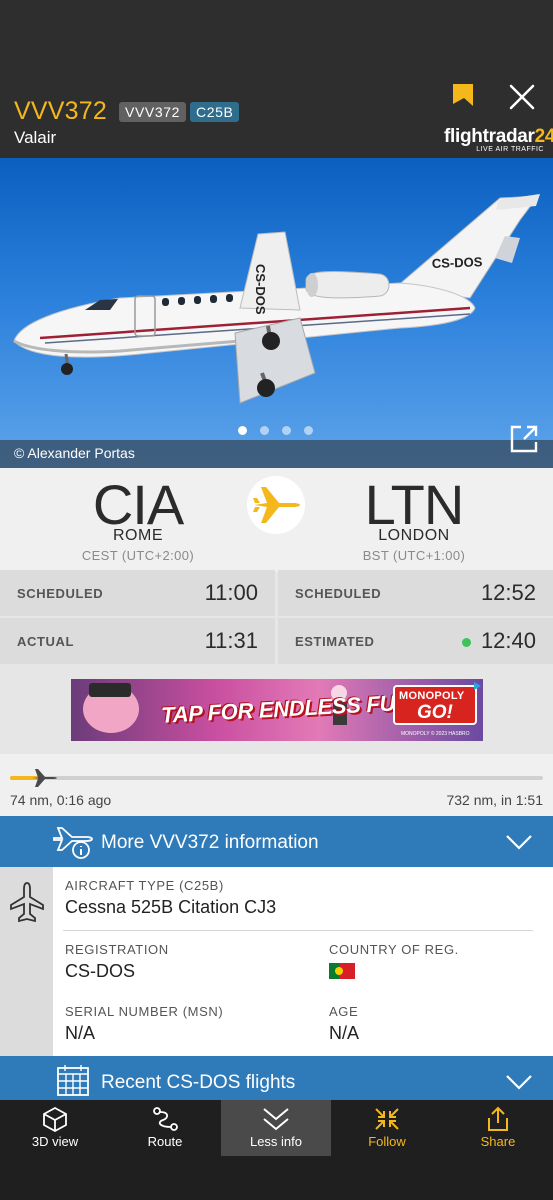  Describe the element at coordinates (338, 593) in the screenshot. I see `arrival-scheduled-label: SCHEDULED` at that location.